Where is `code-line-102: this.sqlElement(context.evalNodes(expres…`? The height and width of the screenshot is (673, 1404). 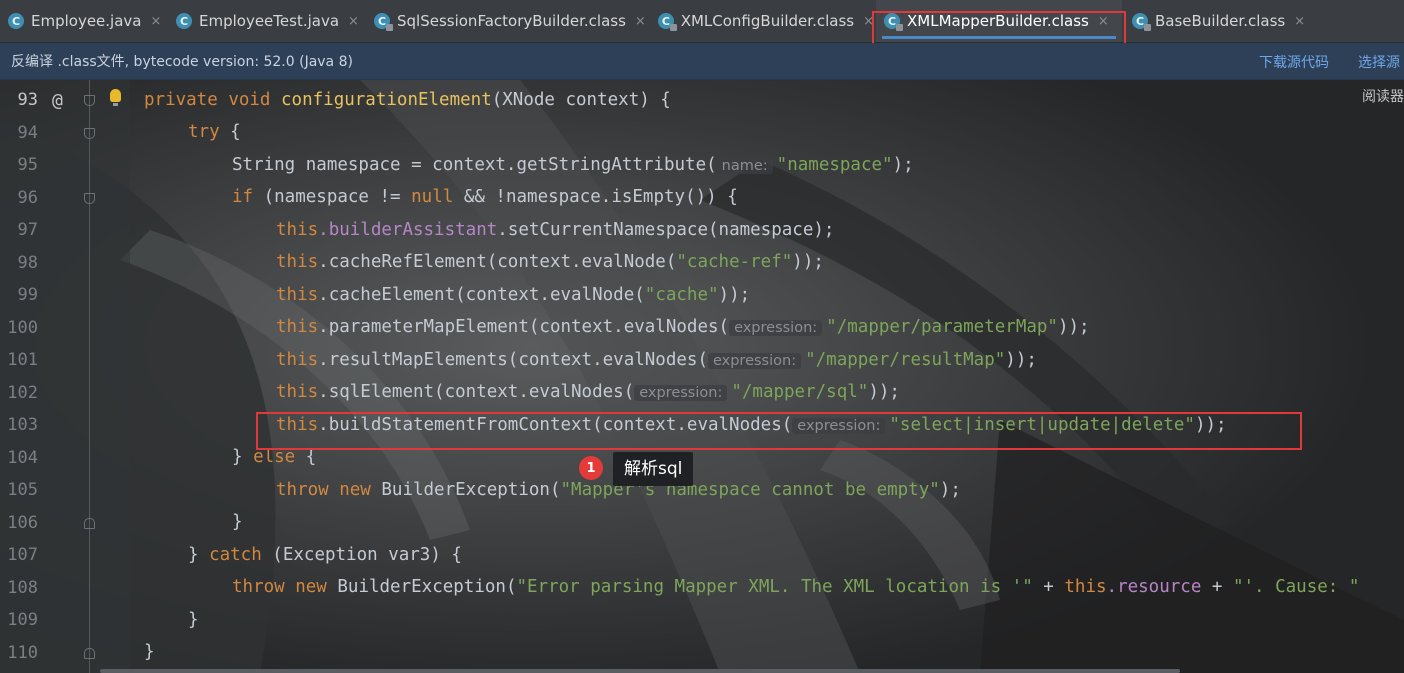
code-line-102: this.sqlElement(context.evalNodes(expres… is located at coordinates (588, 392).